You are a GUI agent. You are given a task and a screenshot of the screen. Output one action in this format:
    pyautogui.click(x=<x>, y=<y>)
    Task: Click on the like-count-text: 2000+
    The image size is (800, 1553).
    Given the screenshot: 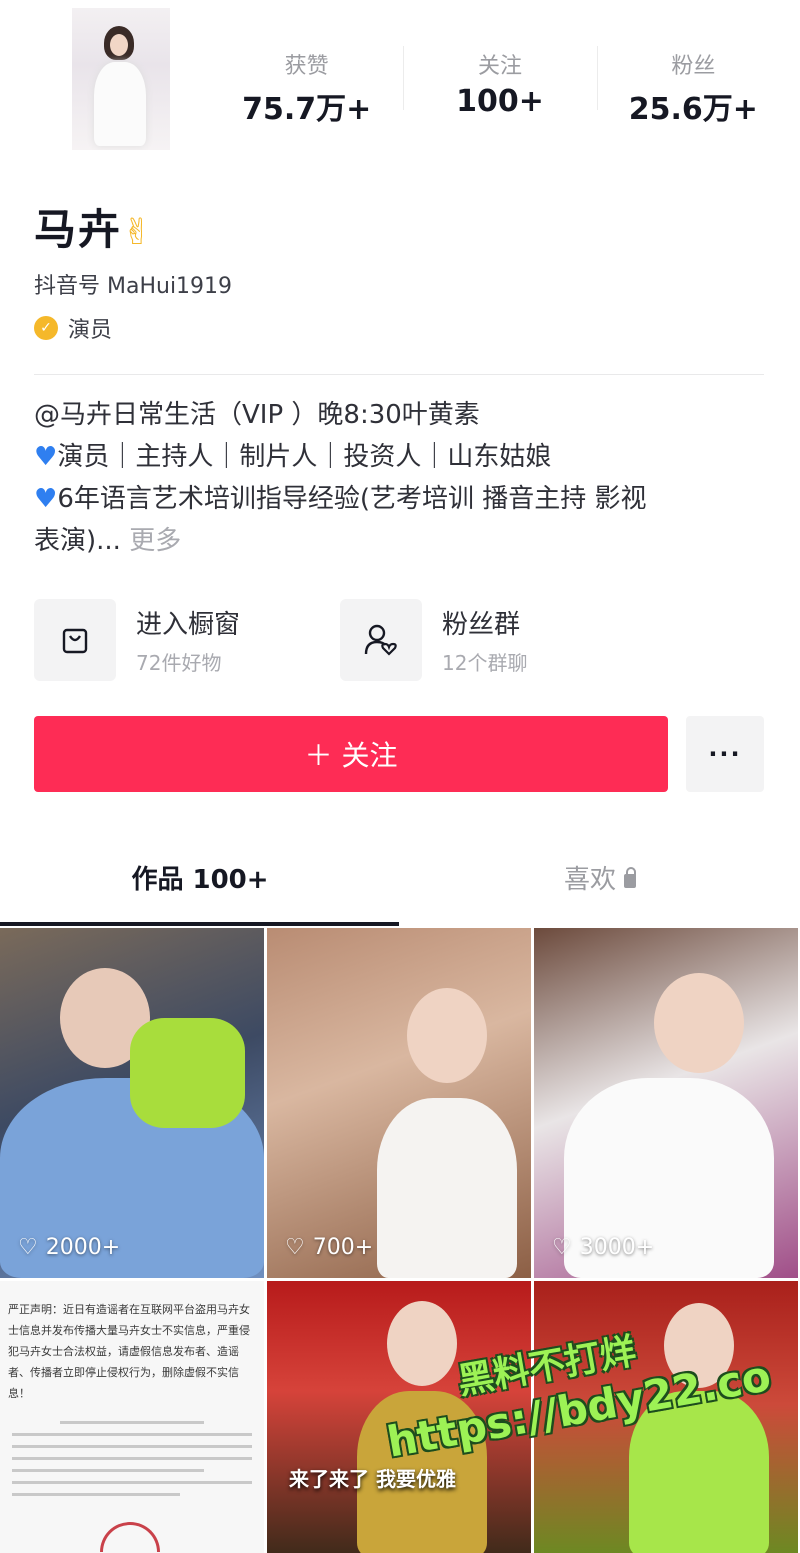 What is the action you would take?
    pyautogui.click(x=83, y=1247)
    